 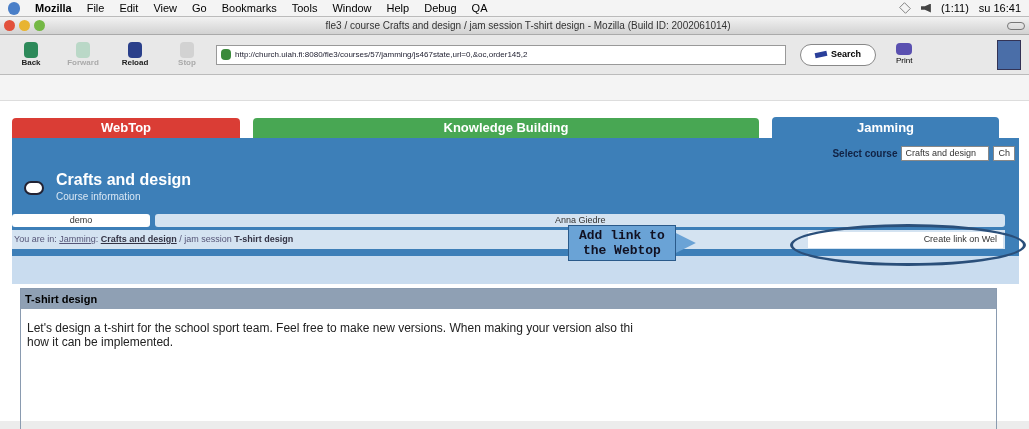 What do you see at coordinates (330, 335) in the screenshot?
I see `session-description: Let's design a t-shirt for the school sport team. Feel free to make new versions. When making your version also thi how it can be implemented.` at bounding box center [330, 335].